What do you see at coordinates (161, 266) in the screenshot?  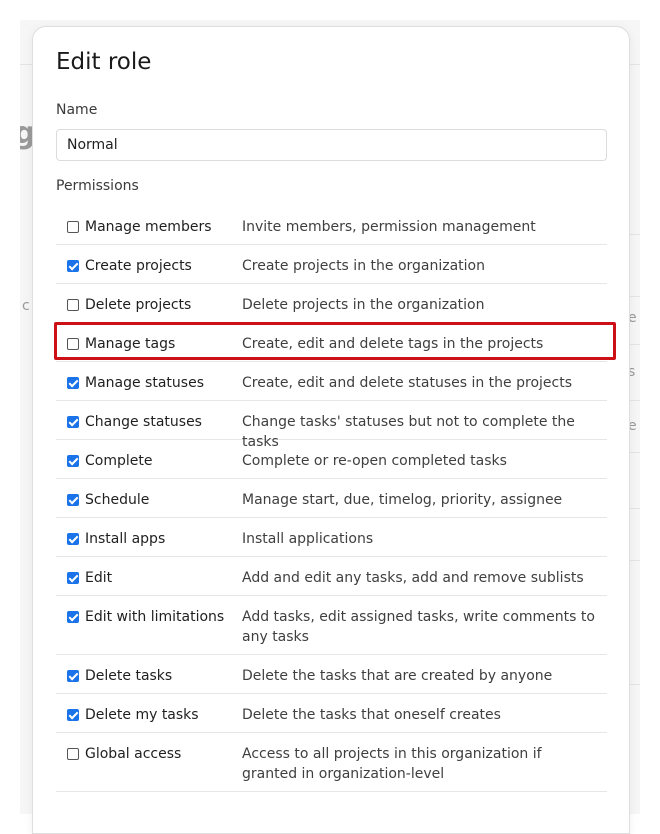 I see `permission-name: Create projects` at bounding box center [161, 266].